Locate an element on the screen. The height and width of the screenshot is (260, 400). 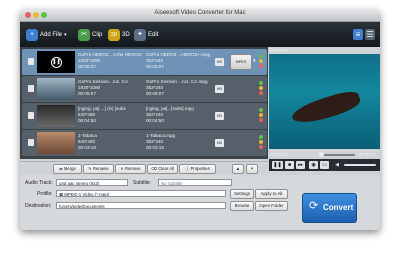
play-icon: ❚❚ is located at coordinates (56, 62).